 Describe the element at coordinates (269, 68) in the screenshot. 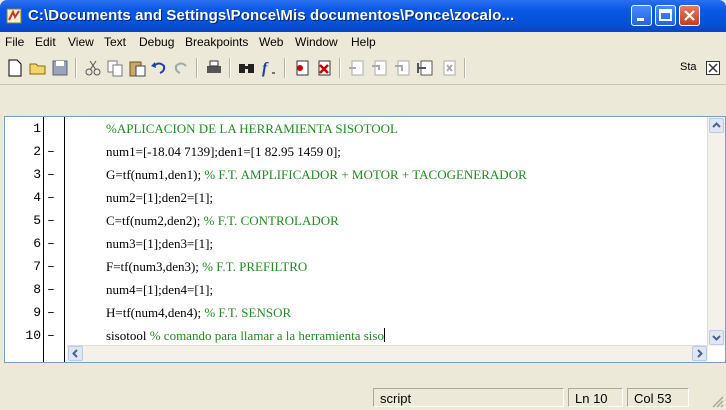

I see `function-icon: f` at that location.